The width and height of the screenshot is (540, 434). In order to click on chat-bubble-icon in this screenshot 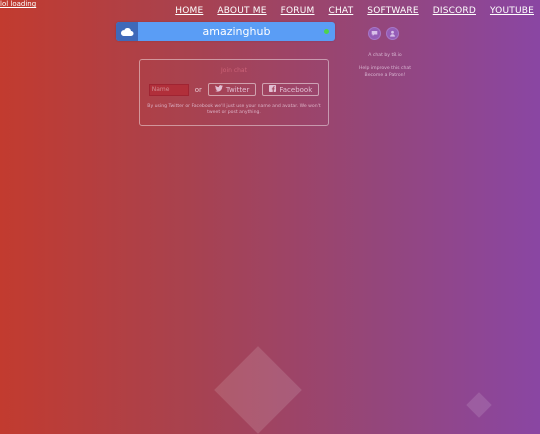, I will do `click(374, 33)`.